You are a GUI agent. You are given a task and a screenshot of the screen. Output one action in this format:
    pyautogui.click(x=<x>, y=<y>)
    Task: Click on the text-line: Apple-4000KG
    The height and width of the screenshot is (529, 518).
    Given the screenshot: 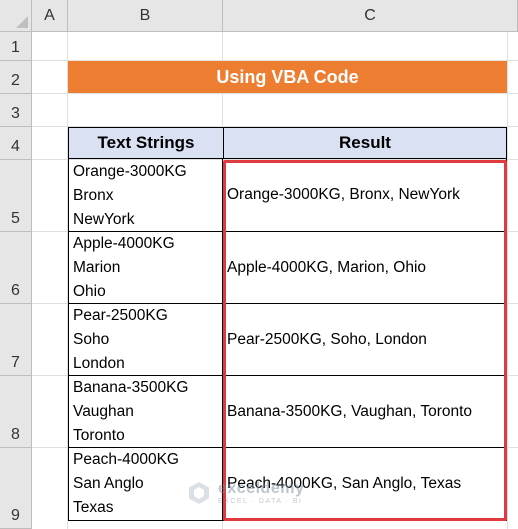 What is the action you would take?
    pyautogui.click(x=124, y=243)
    